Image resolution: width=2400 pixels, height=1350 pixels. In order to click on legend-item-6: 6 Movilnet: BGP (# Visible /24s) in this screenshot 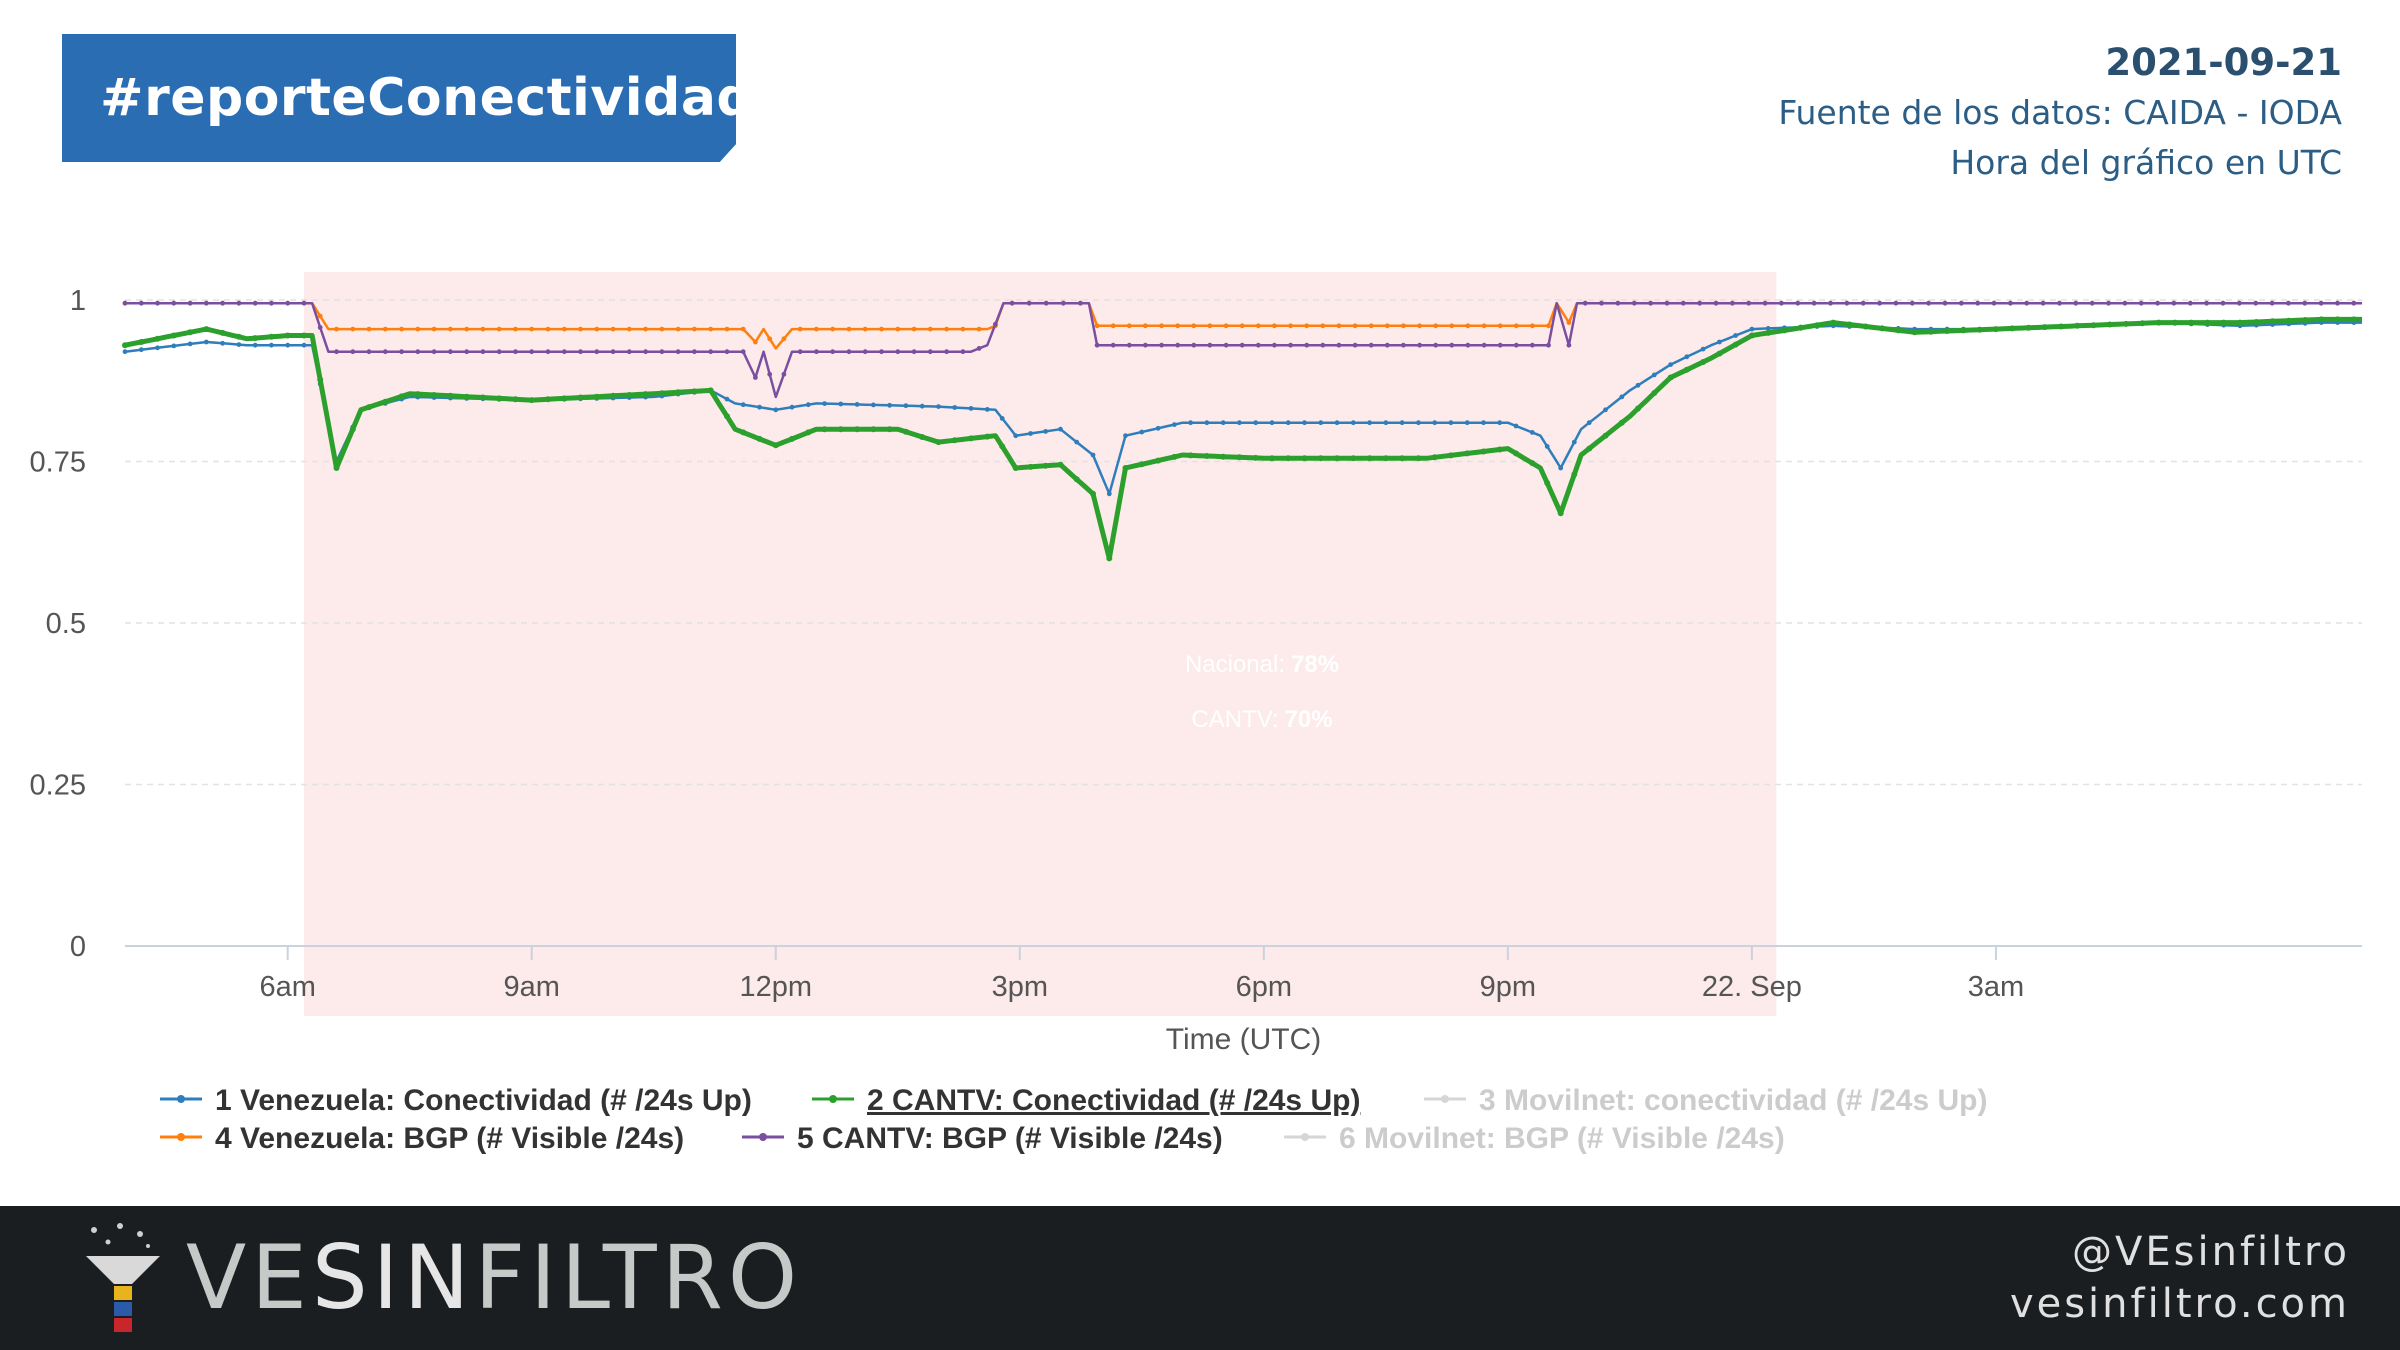, I will do `click(1534, 1138)`.